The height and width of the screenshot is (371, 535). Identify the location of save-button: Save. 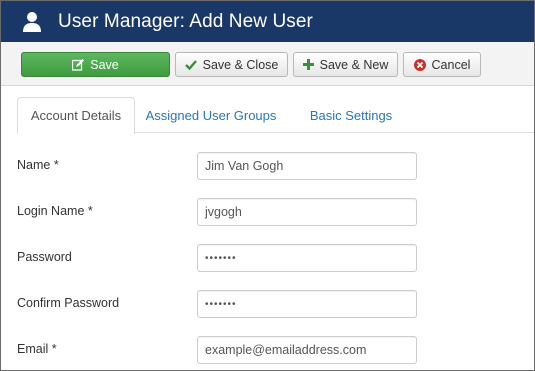
(95, 64).